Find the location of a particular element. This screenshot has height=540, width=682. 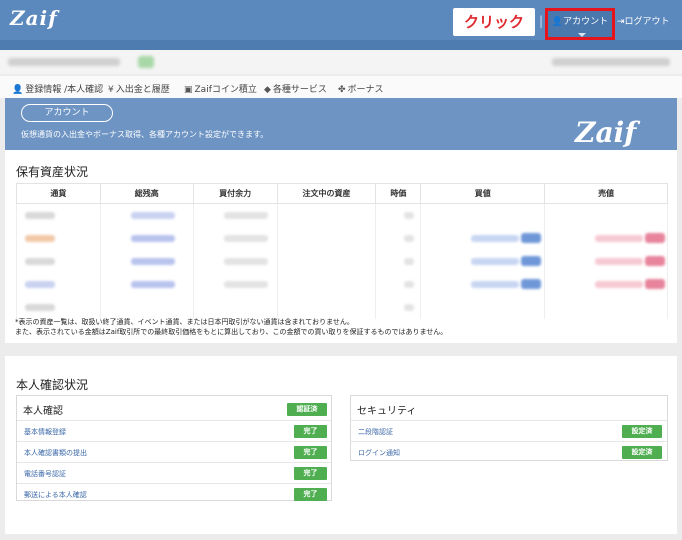

logout-nav-button: ⇥ログアウト is located at coordinates (643, 20).